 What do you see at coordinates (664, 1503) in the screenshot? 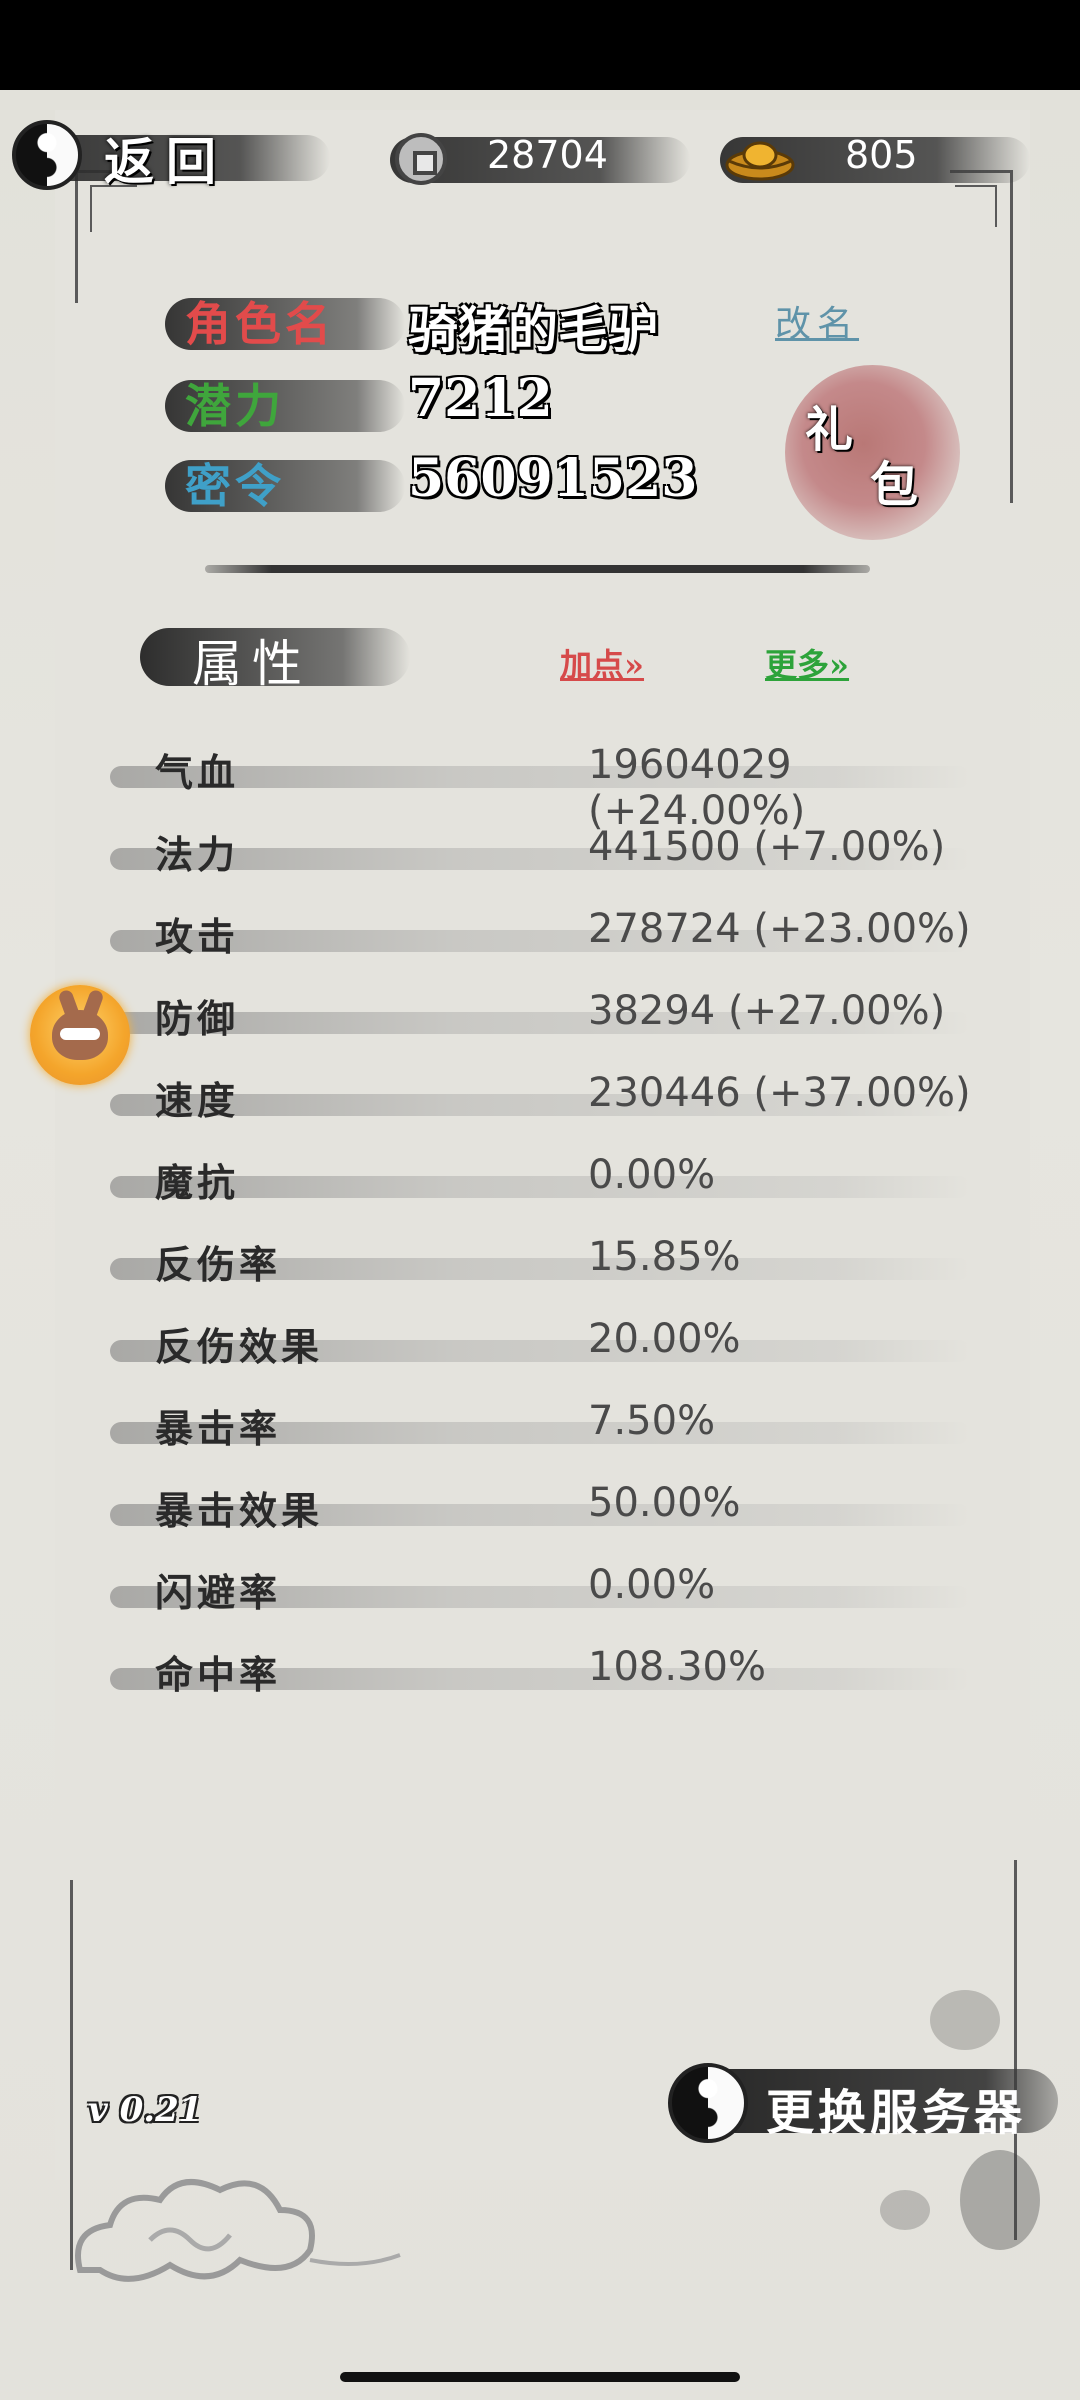
I see `attribute-value: 50.00%` at bounding box center [664, 1503].